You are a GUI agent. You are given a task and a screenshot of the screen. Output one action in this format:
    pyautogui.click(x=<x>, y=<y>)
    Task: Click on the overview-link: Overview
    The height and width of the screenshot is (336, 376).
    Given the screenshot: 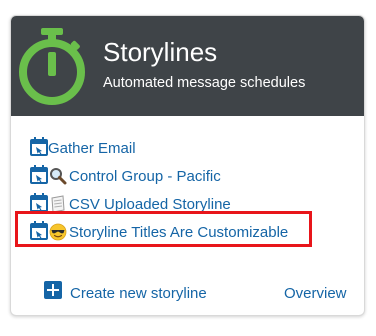 What is the action you would take?
    pyautogui.click(x=315, y=294)
    